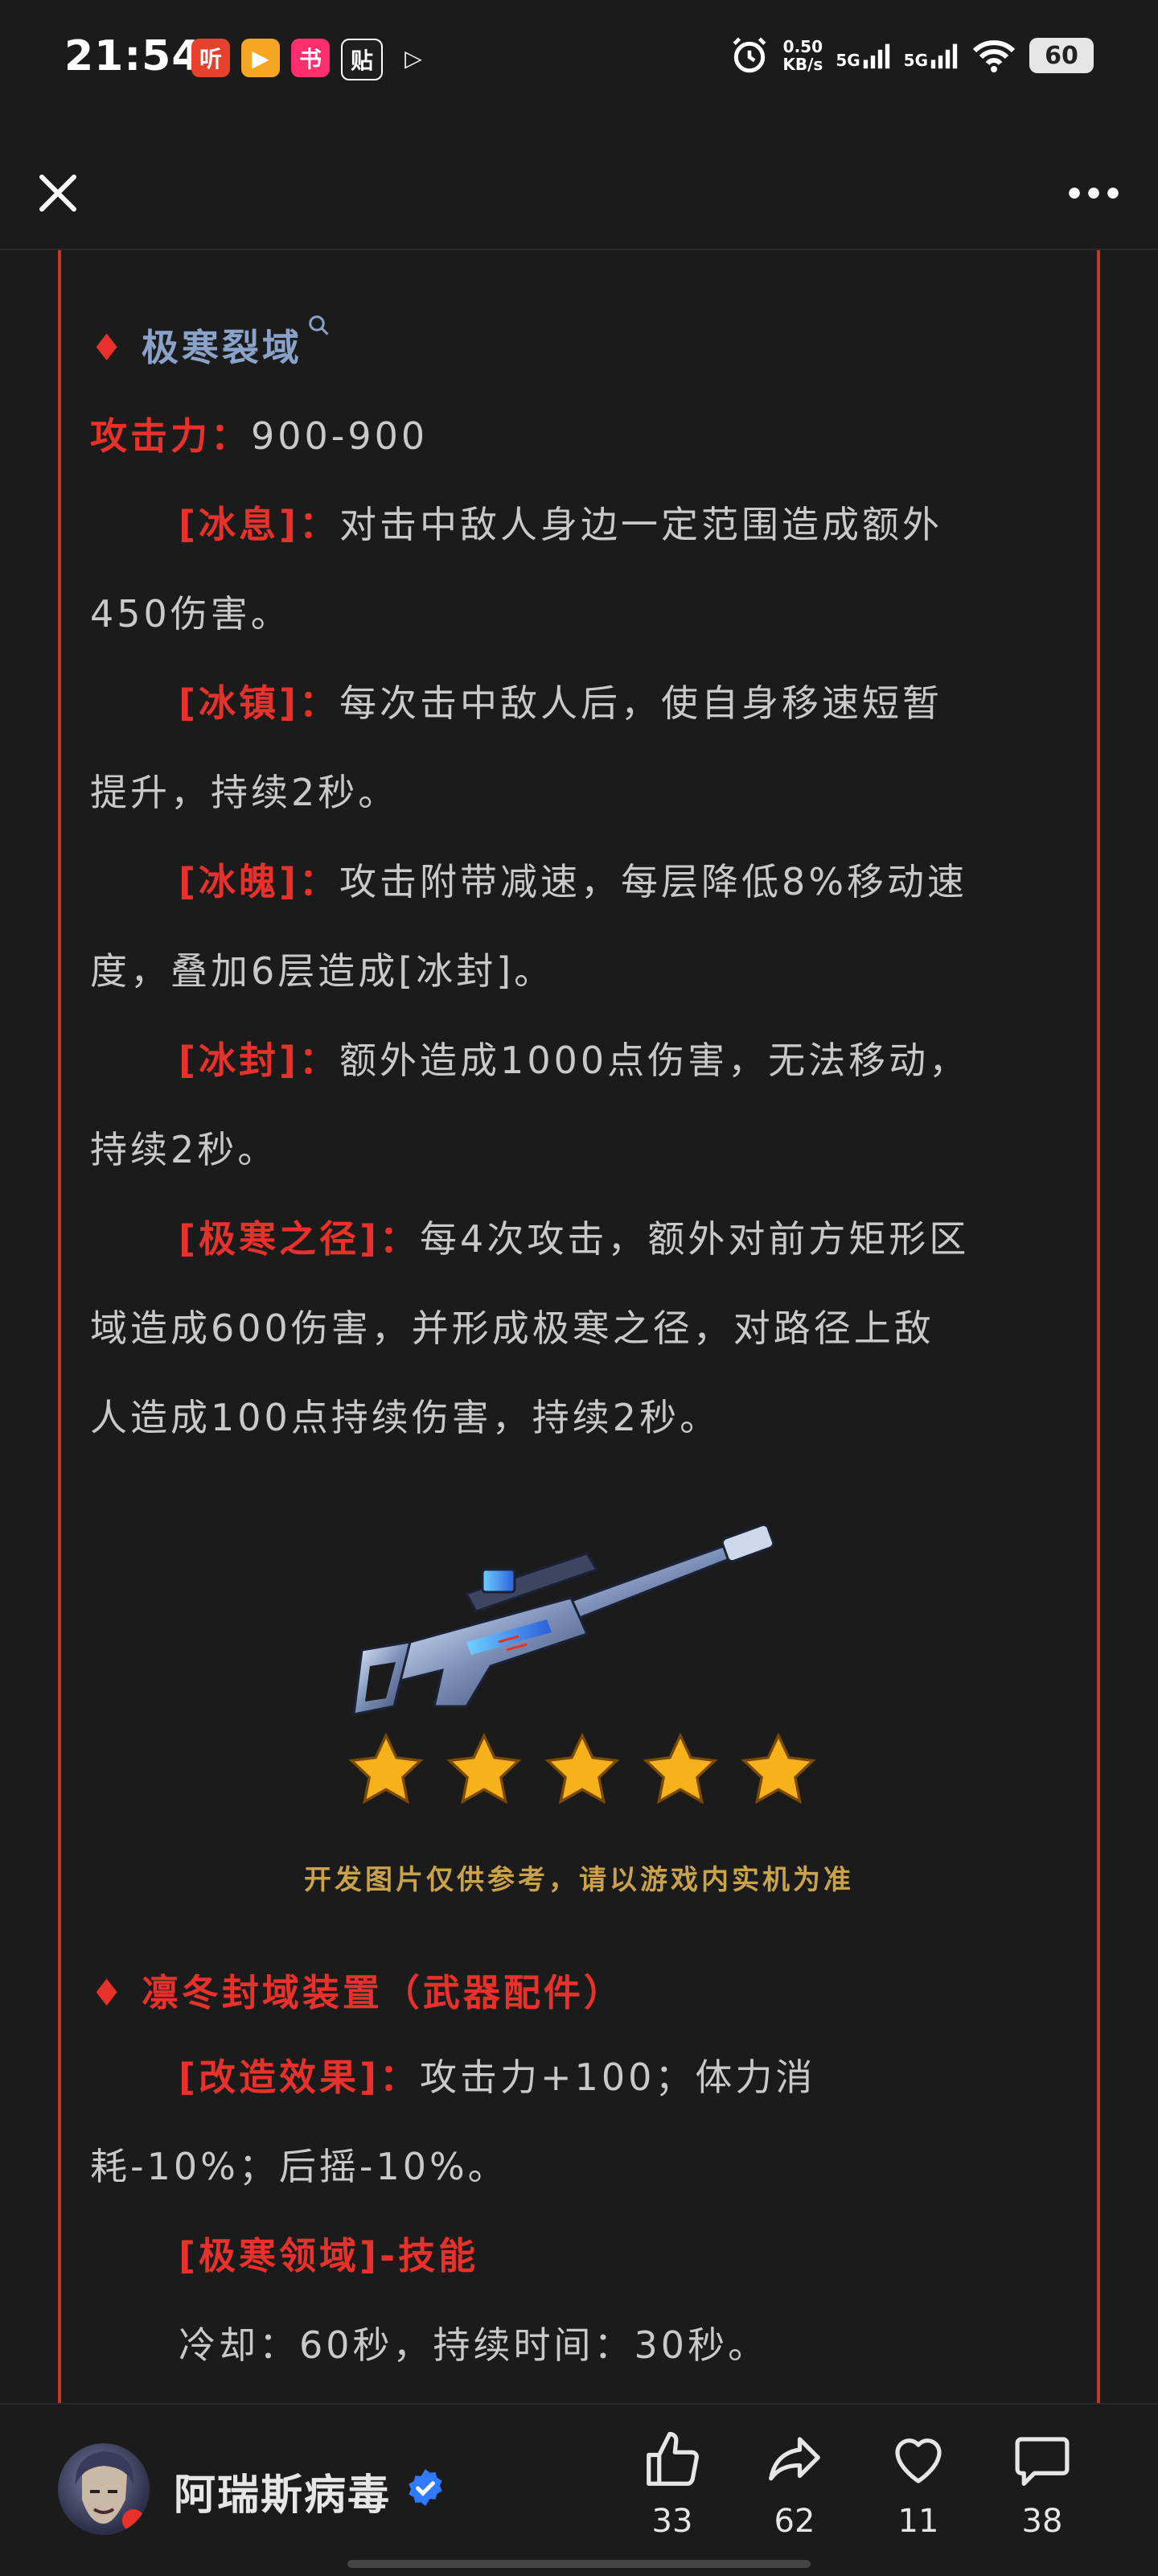 The image size is (1158, 2576). Describe the element at coordinates (618, 2077) in the screenshot. I see `mod-effect-desc: 攻击力+100；体力消` at that location.